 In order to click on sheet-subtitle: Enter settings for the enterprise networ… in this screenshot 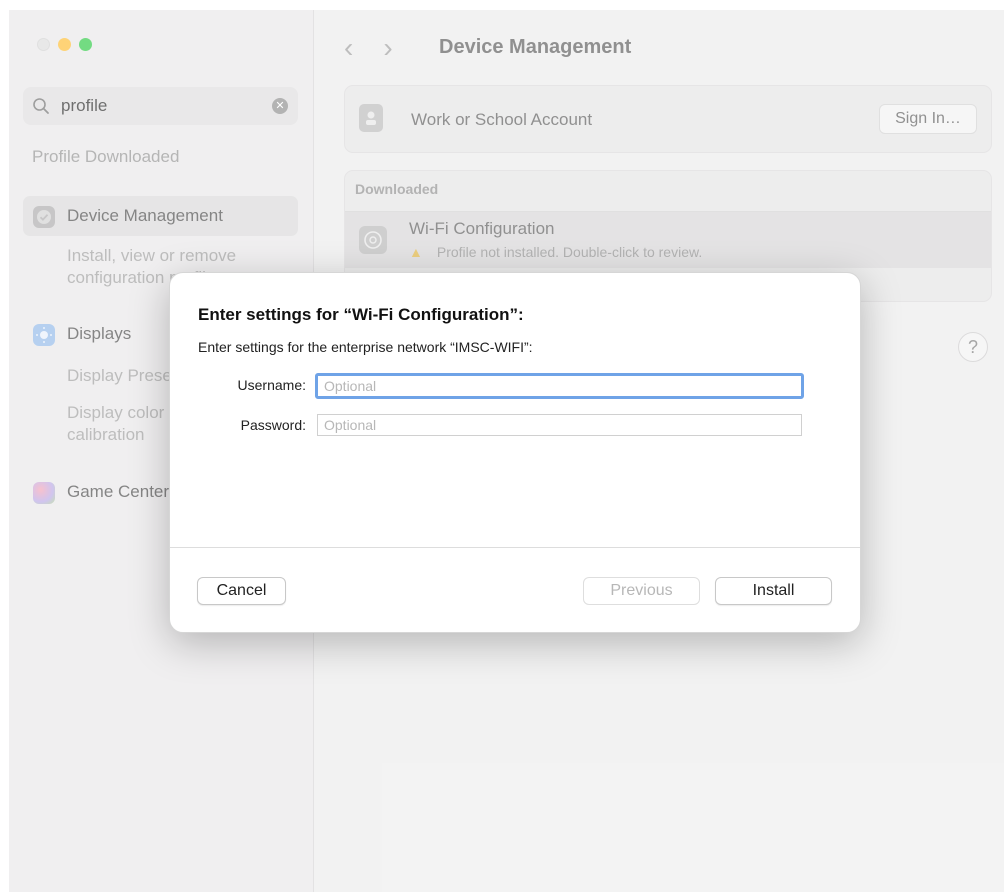, I will do `click(365, 347)`.